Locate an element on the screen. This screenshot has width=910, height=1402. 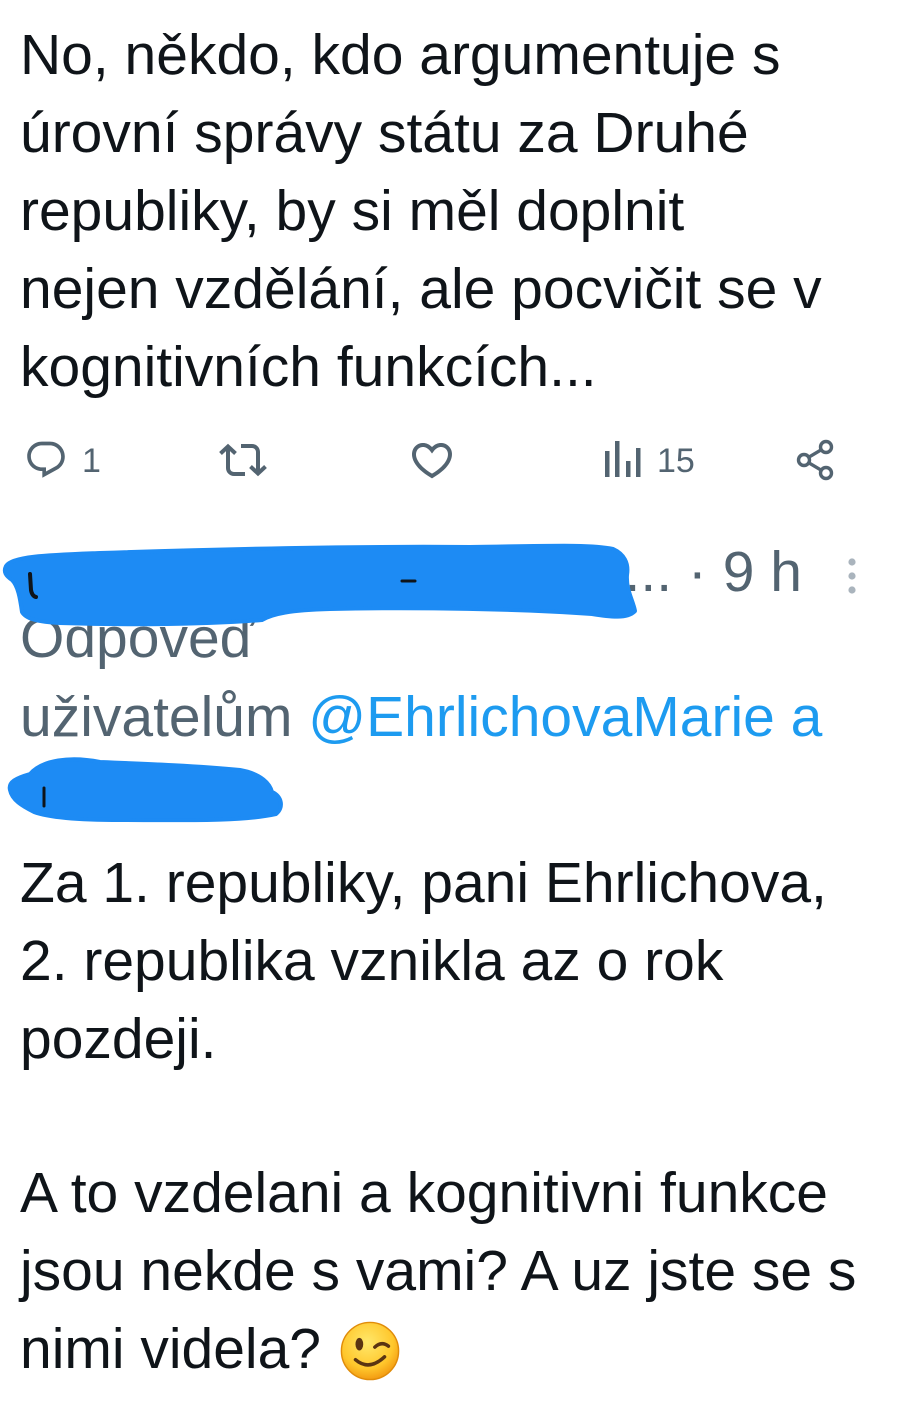
share-icon is located at coordinates (815, 460).